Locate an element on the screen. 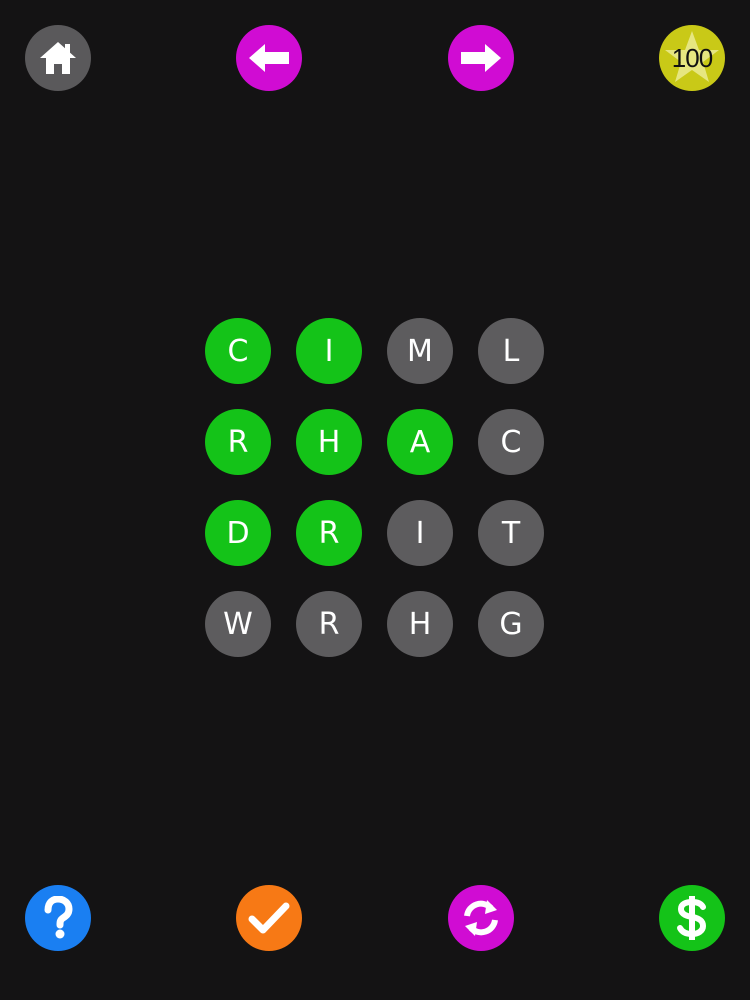 The width and height of the screenshot is (750, 1000). arrow-left-icon is located at coordinates (269, 58).